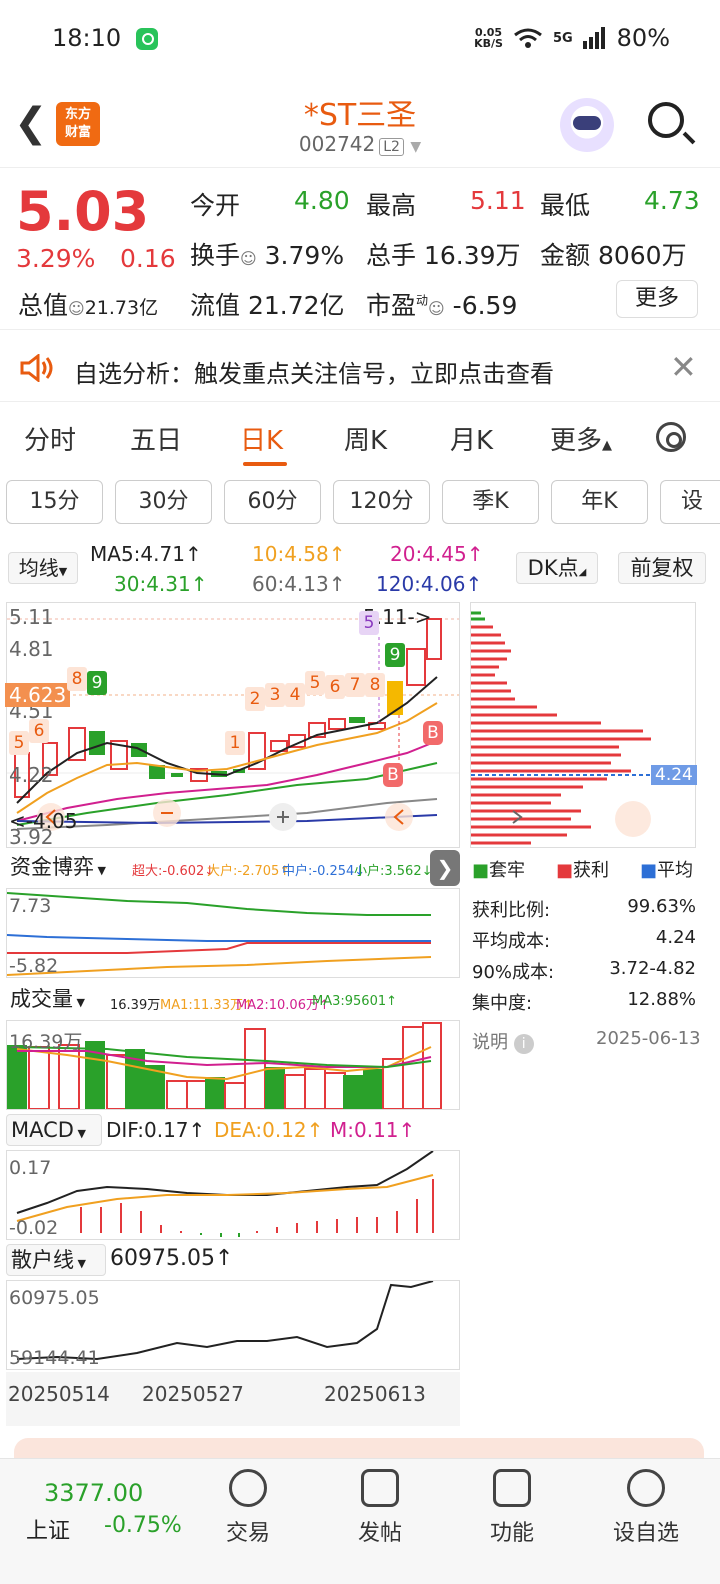  Describe the element at coordinates (380, 1508) in the screenshot. I see `nav-post: 发帖` at that location.